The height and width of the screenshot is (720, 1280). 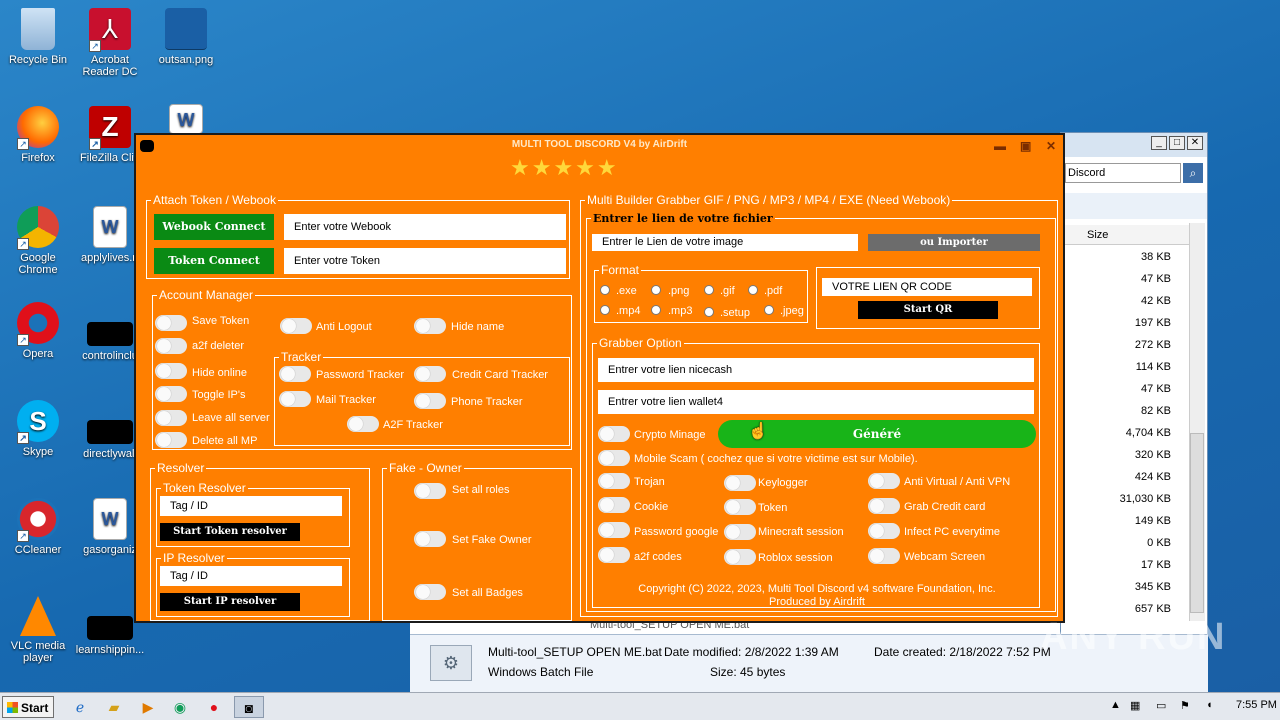 What do you see at coordinates (171, 418) in the screenshot?
I see `toggle-leave-all-server` at bounding box center [171, 418].